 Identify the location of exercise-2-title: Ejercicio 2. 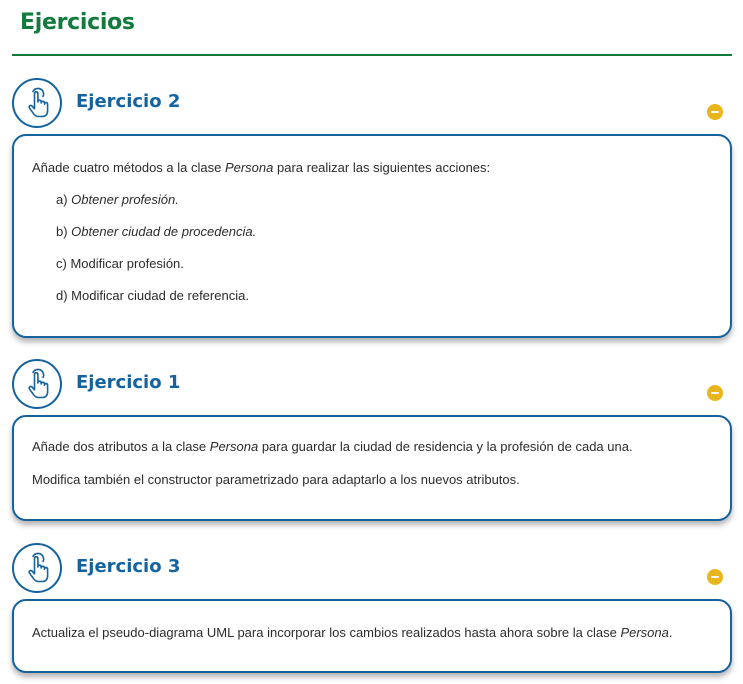
(128, 101).